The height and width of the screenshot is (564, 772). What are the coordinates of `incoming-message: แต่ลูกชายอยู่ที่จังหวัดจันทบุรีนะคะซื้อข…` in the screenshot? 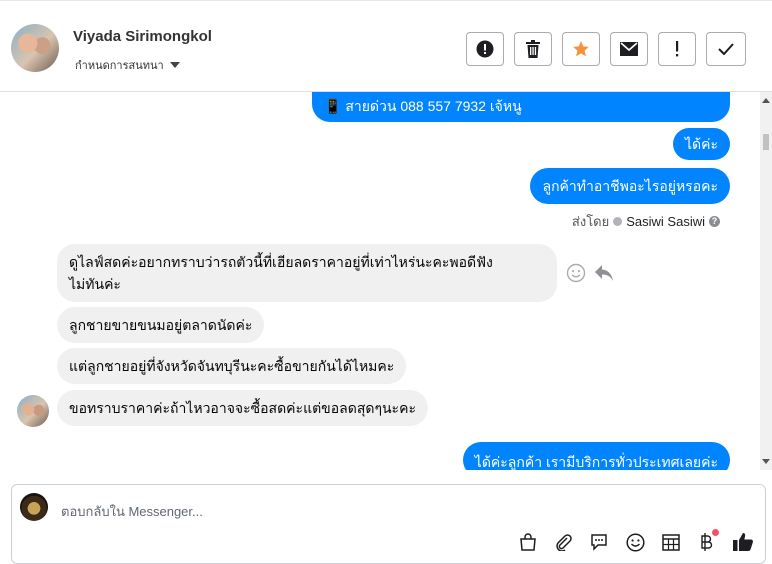 It's located at (232, 366).